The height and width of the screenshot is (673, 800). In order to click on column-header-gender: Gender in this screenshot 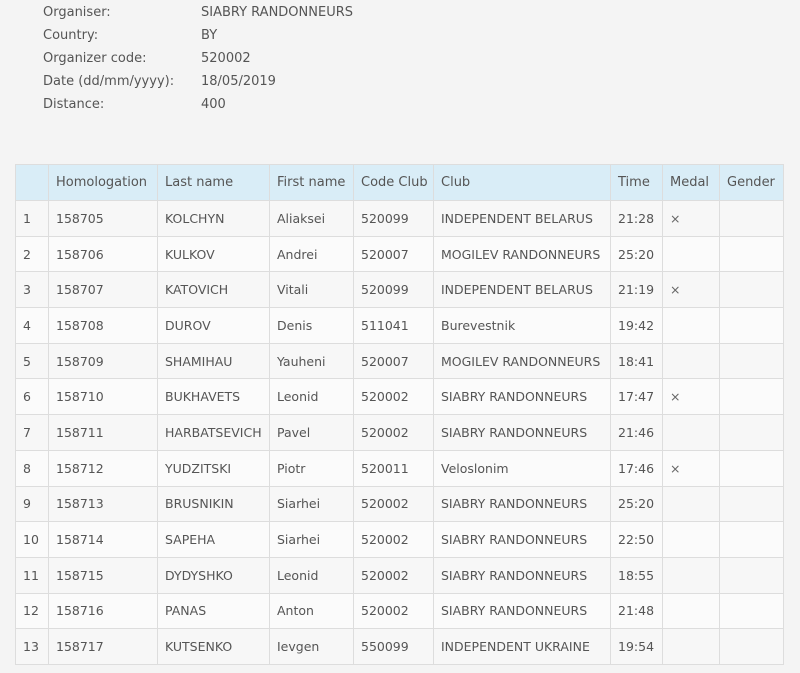, I will do `click(751, 182)`.